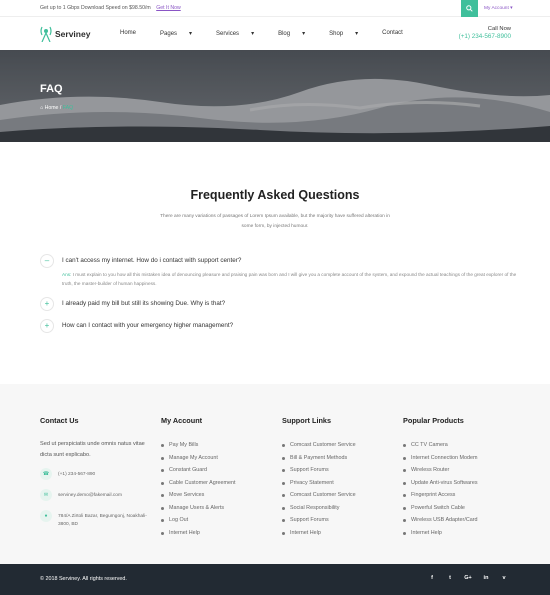 The image size is (550, 595). I want to click on home-icon: ⌂, so click(42, 108).